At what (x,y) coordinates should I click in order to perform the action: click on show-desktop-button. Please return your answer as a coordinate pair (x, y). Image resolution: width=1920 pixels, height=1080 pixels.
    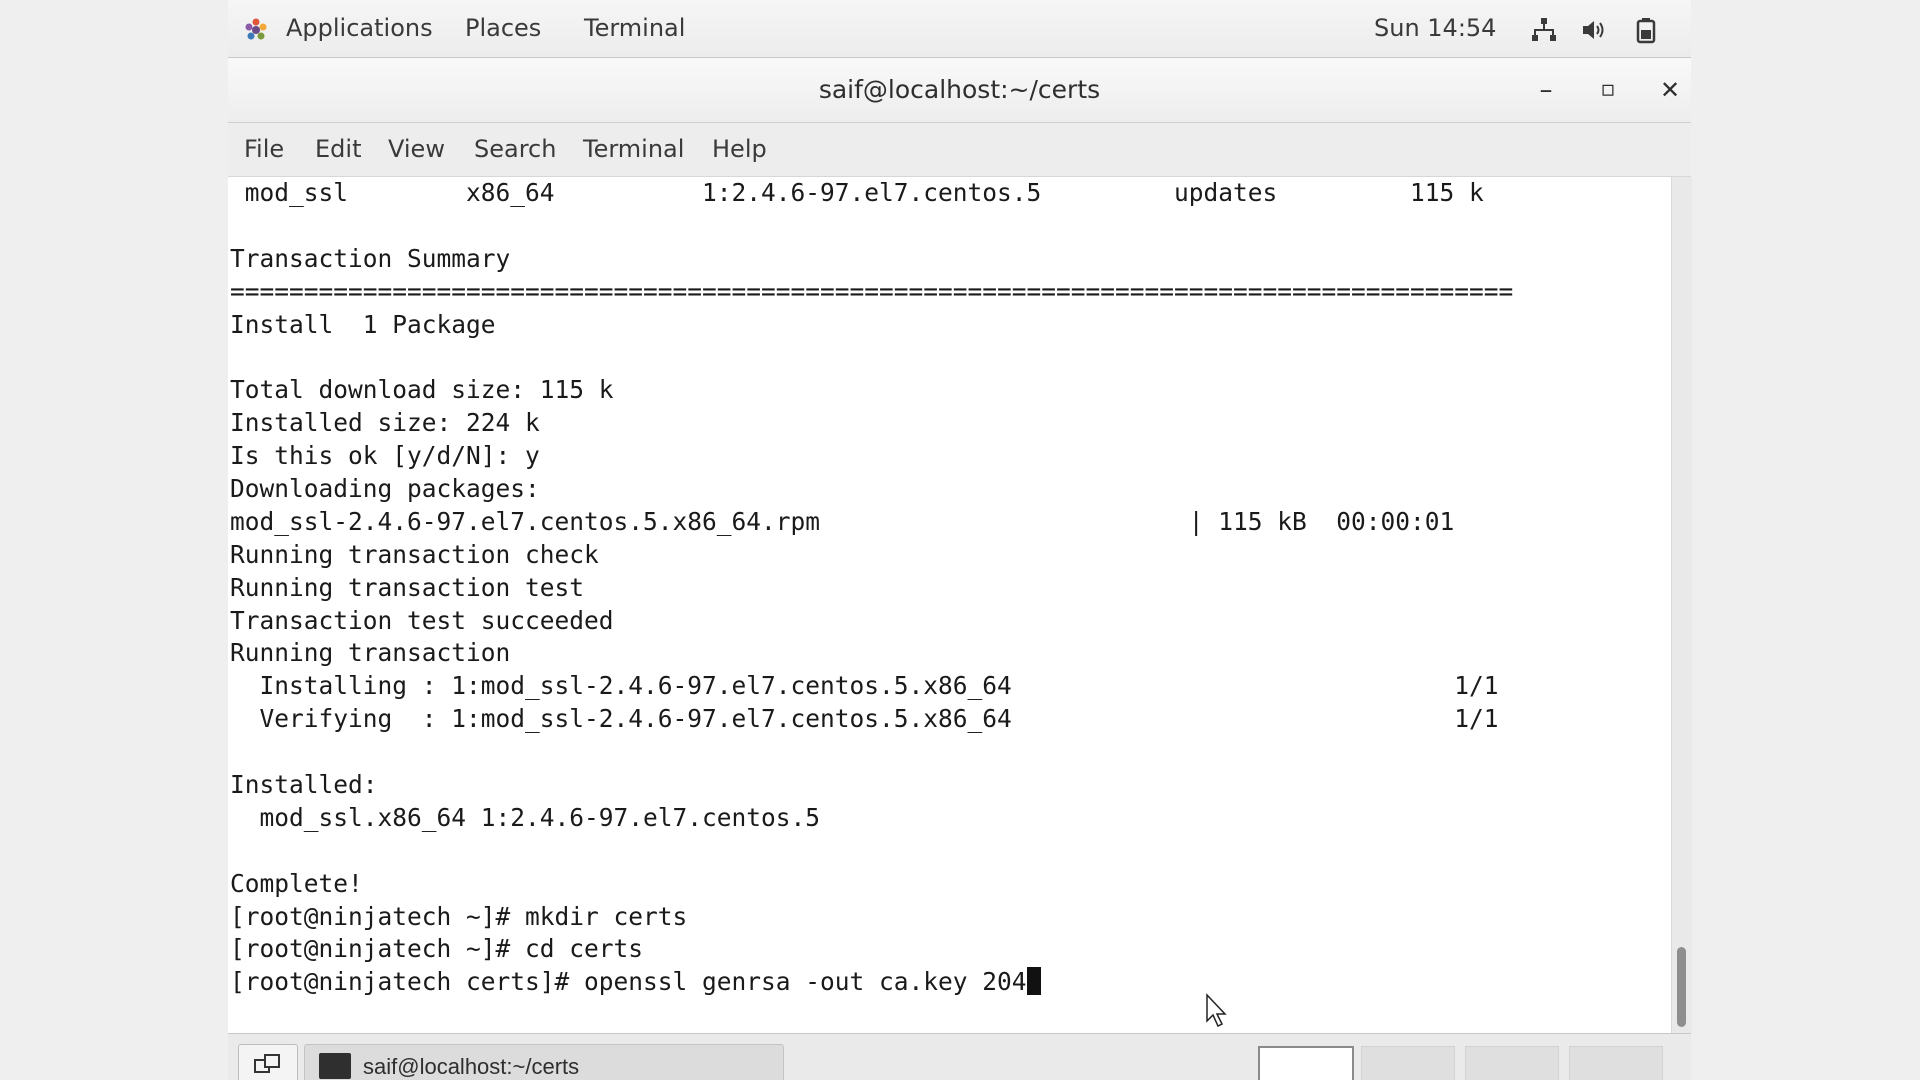
    Looking at the image, I should click on (268, 1062).